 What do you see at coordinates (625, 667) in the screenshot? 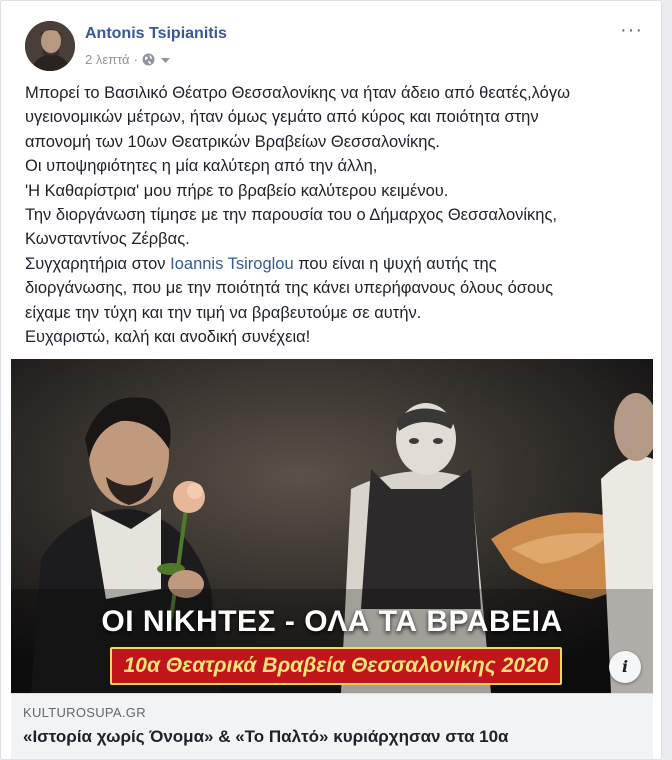
I see `info-icon: i` at bounding box center [625, 667].